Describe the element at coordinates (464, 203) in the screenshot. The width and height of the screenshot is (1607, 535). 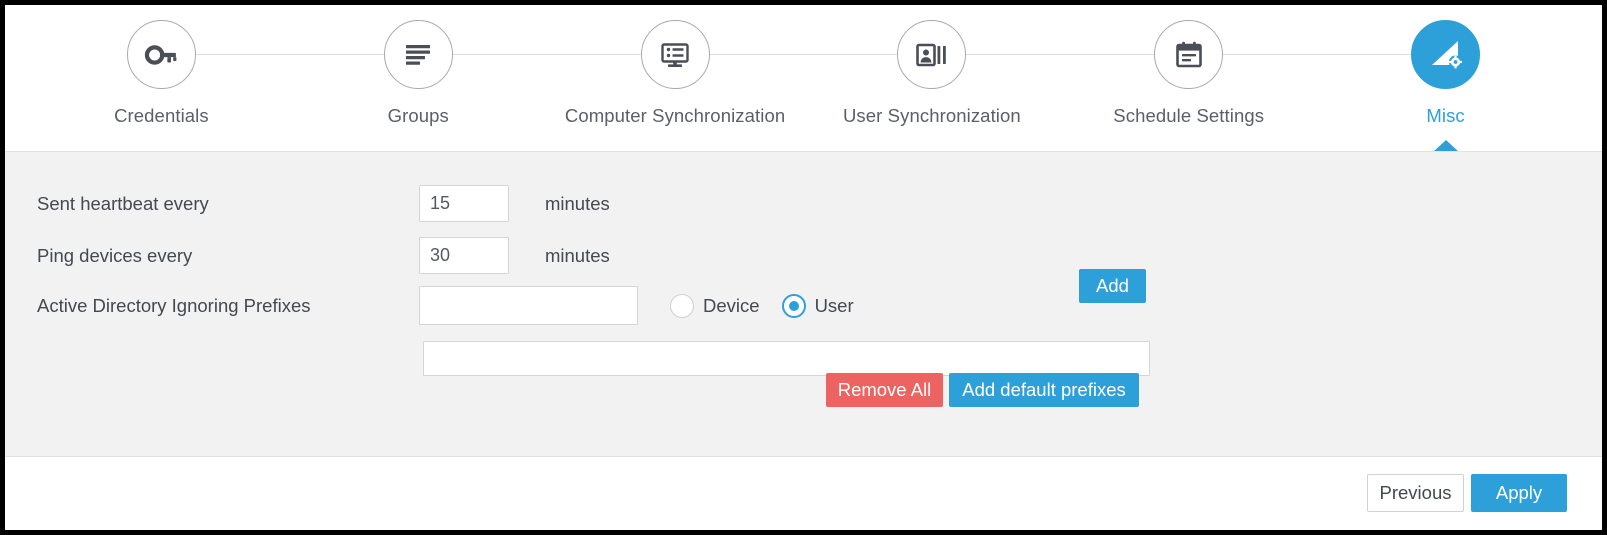
I see `heartbeat-input` at that location.